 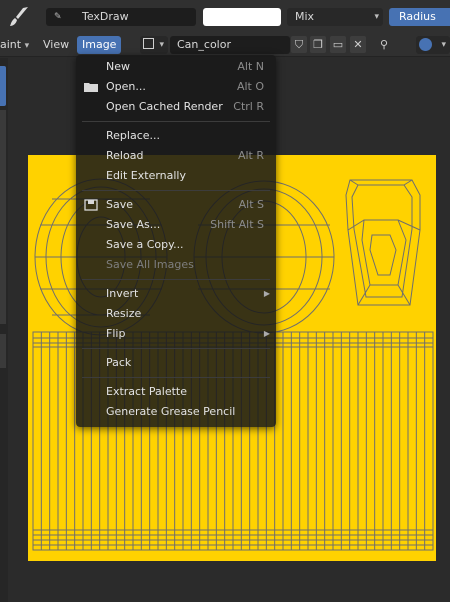 I want to click on menu-item-label: Generate Grease Pencil, so click(x=171, y=411).